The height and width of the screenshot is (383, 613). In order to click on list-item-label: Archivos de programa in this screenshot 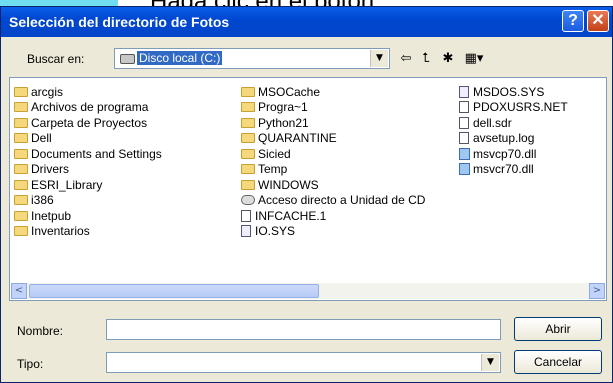, I will do `click(90, 107)`.